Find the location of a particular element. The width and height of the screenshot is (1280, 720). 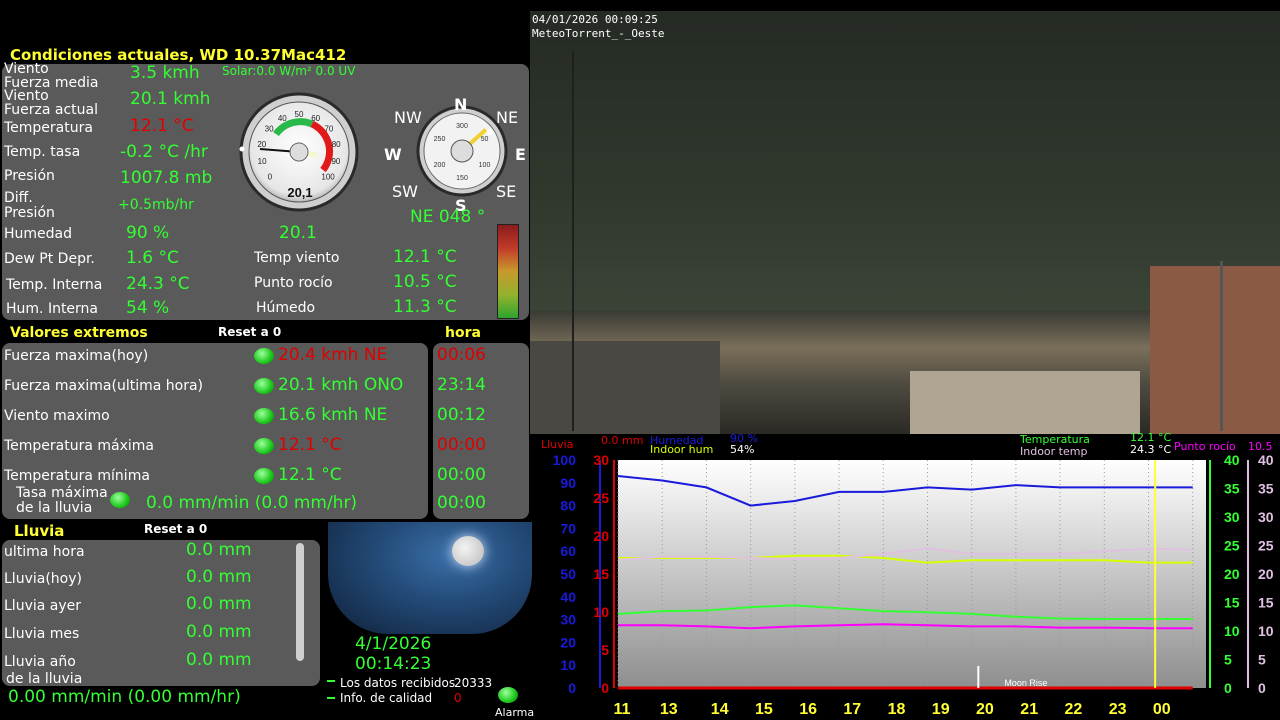

speed-tick-label: 40 is located at coordinates (282, 118).